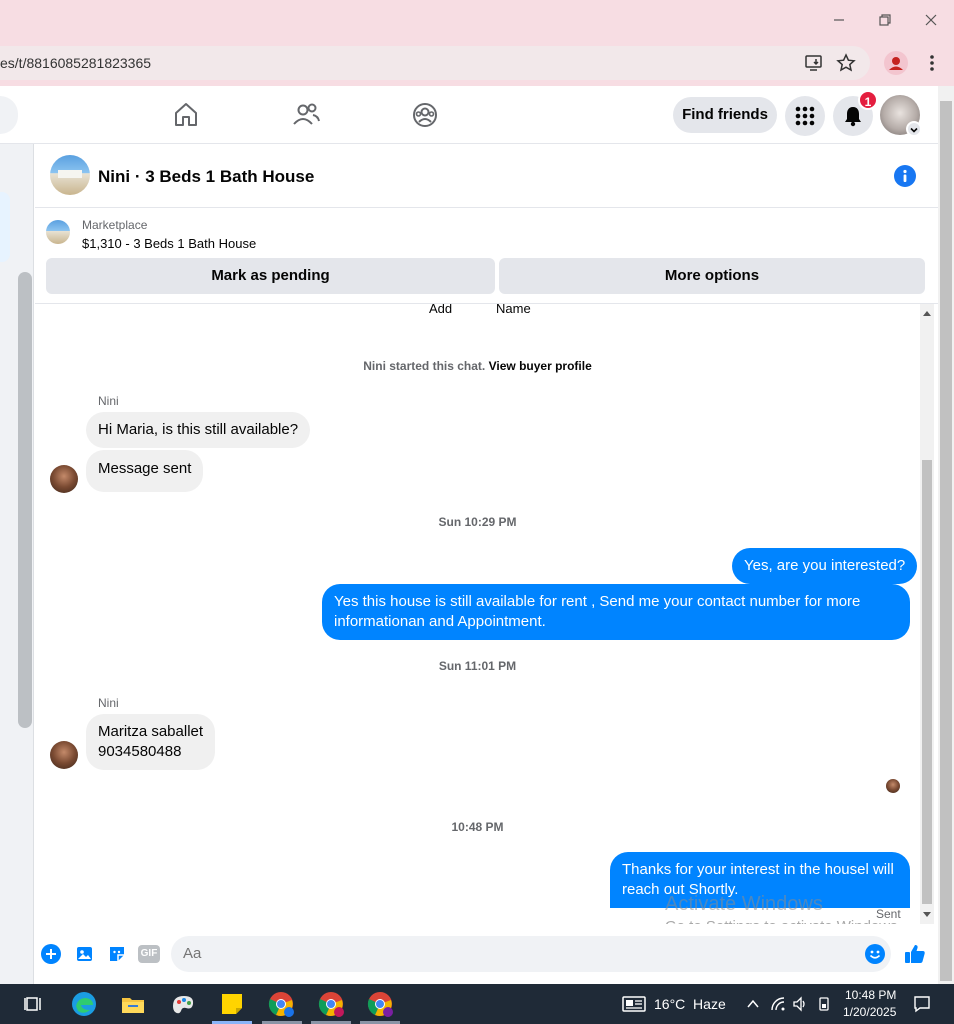 This screenshot has height=1024, width=954. Describe the element at coordinates (846, 63) in the screenshot. I see `bookmark-star-icon` at that location.